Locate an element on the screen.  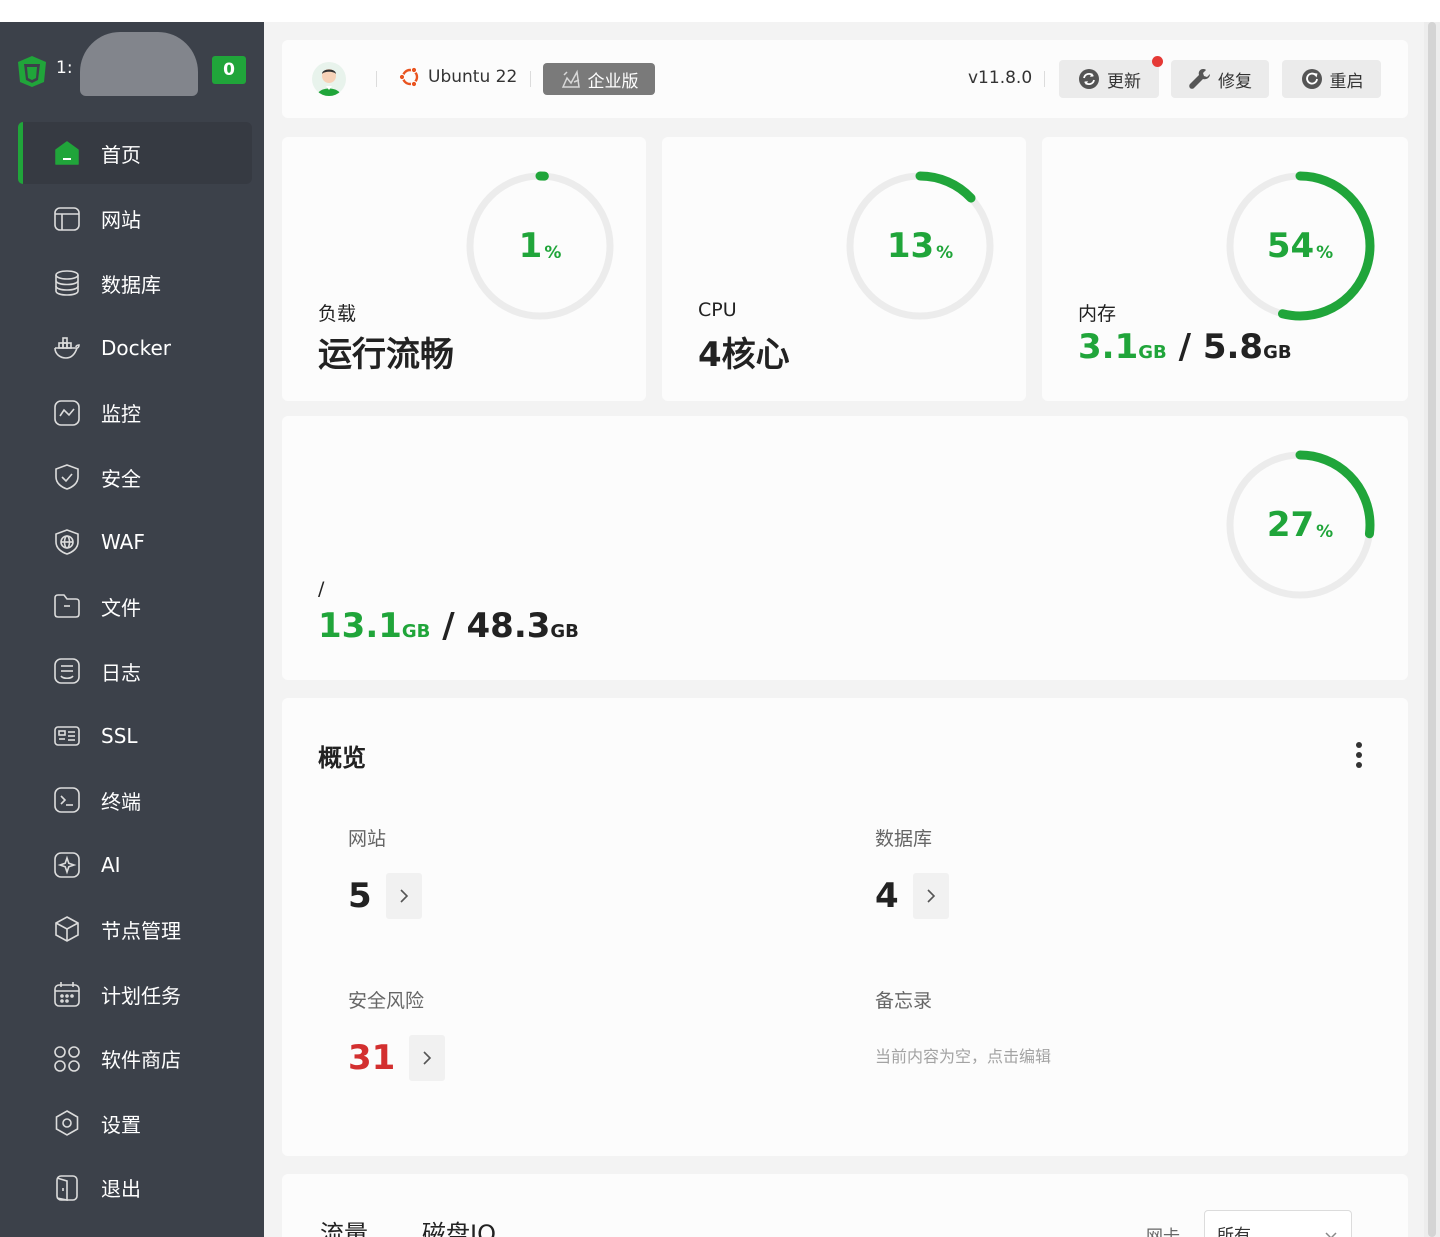
overview-database-count: 4 is located at coordinates (887, 896).